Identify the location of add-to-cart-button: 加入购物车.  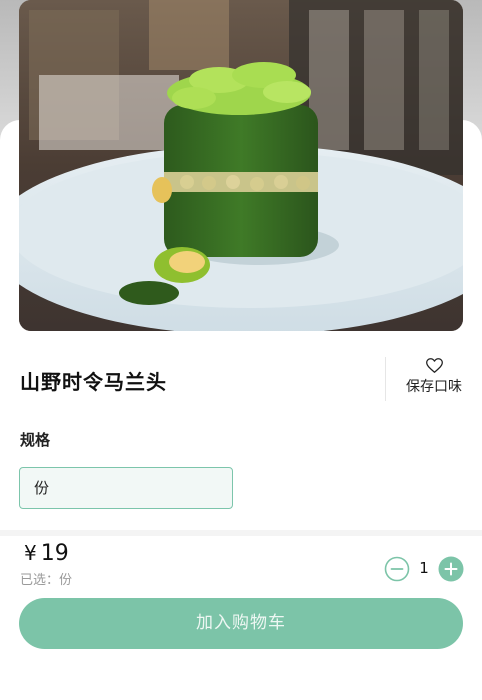
(241, 623).